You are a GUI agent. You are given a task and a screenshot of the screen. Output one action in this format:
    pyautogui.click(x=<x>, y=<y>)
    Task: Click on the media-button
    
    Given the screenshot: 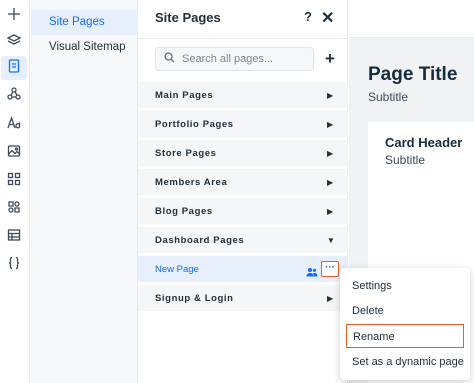 What is the action you would take?
    pyautogui.click(x=14, y=153)
    